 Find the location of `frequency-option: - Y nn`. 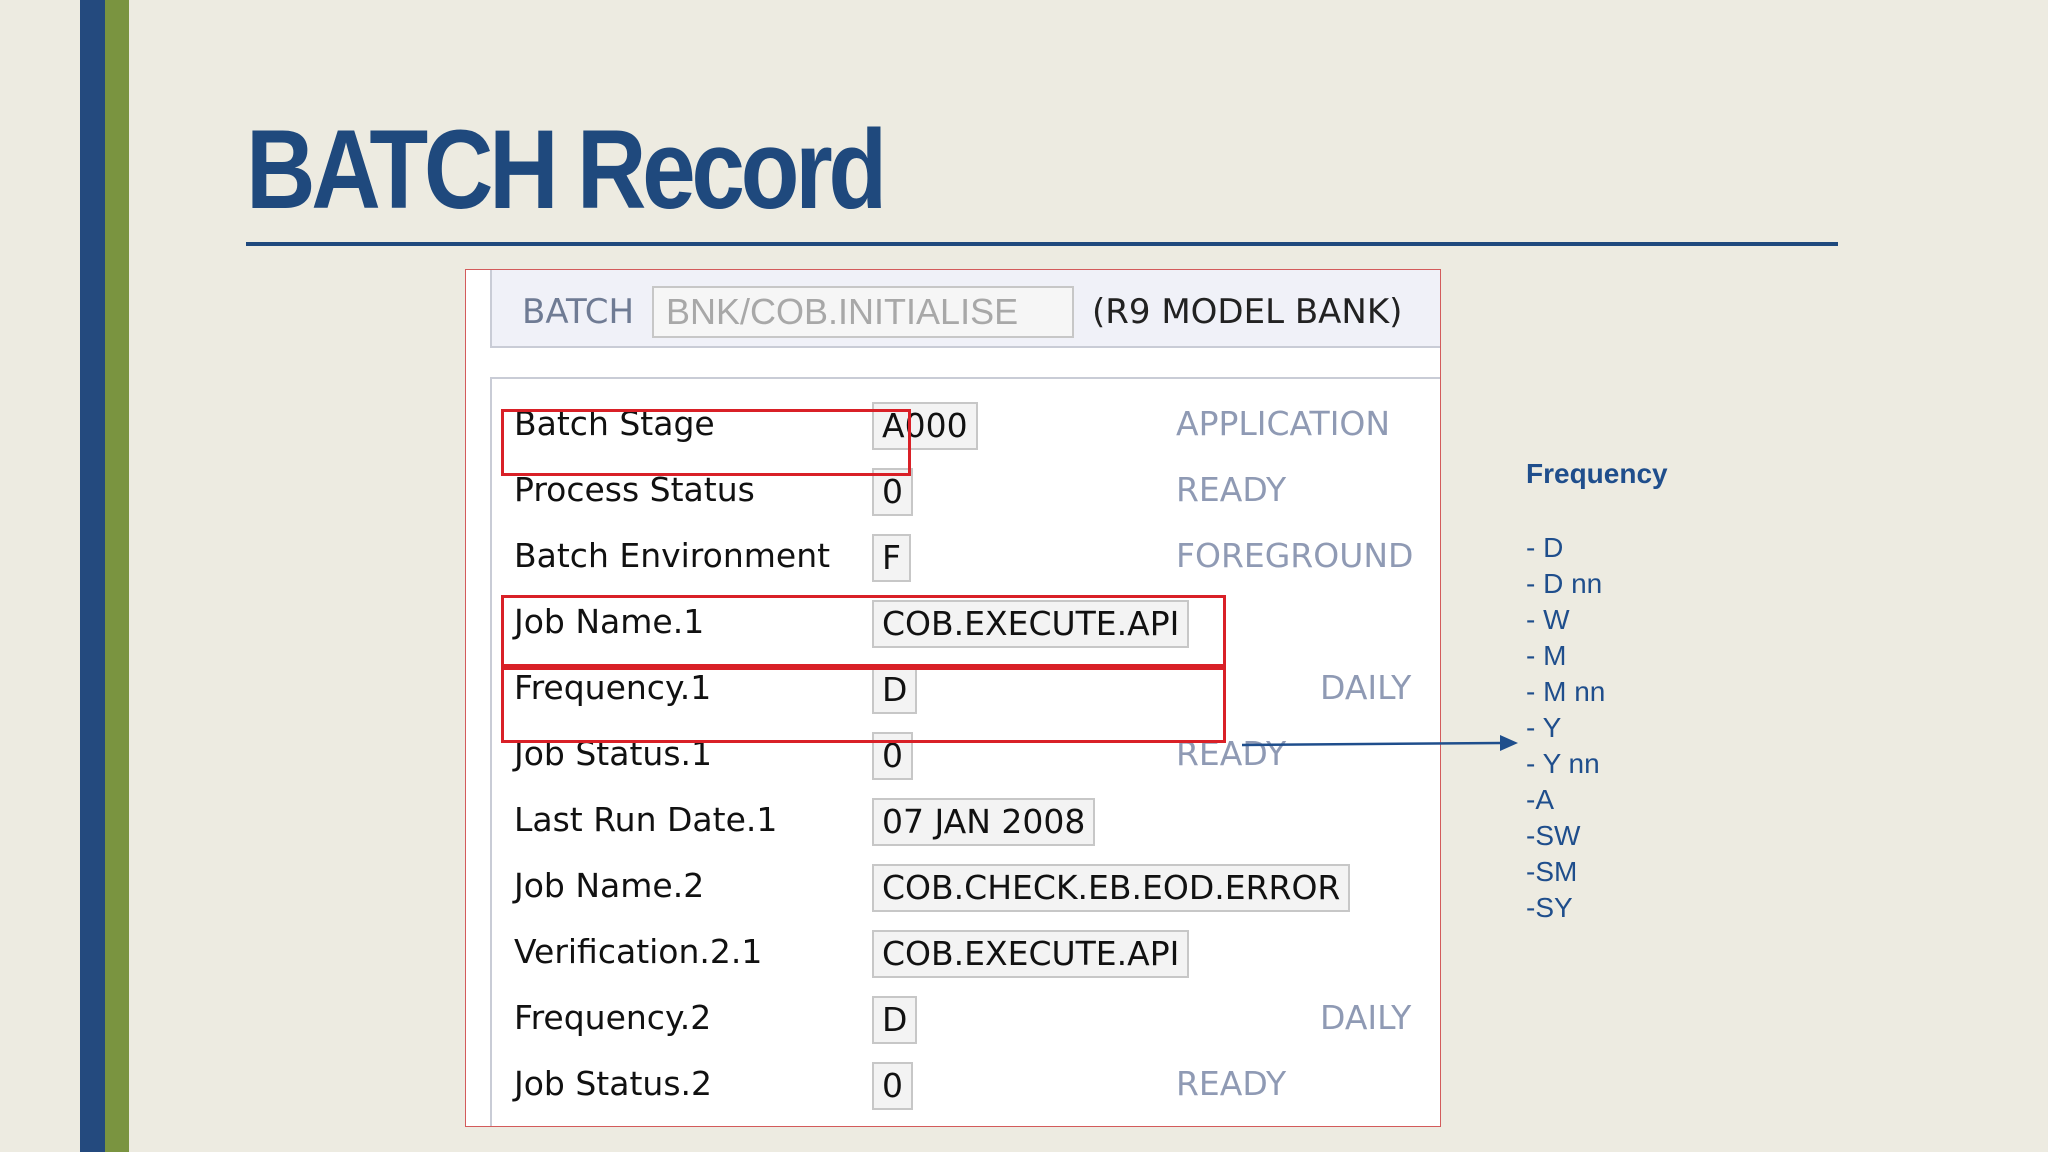

frequency-option: - Y nn is located at coordinates (1563, 763).